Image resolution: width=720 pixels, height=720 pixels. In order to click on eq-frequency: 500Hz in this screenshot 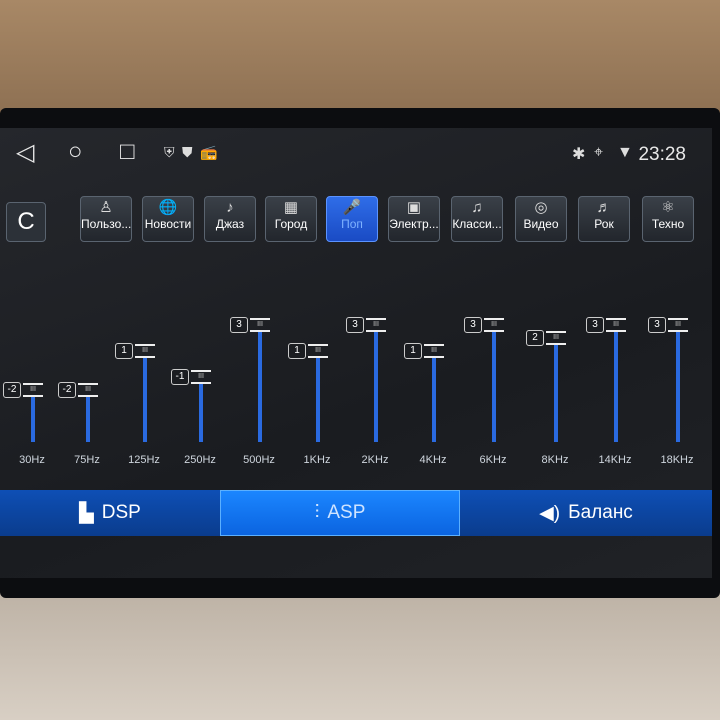, I will do `click(259, 460)`.